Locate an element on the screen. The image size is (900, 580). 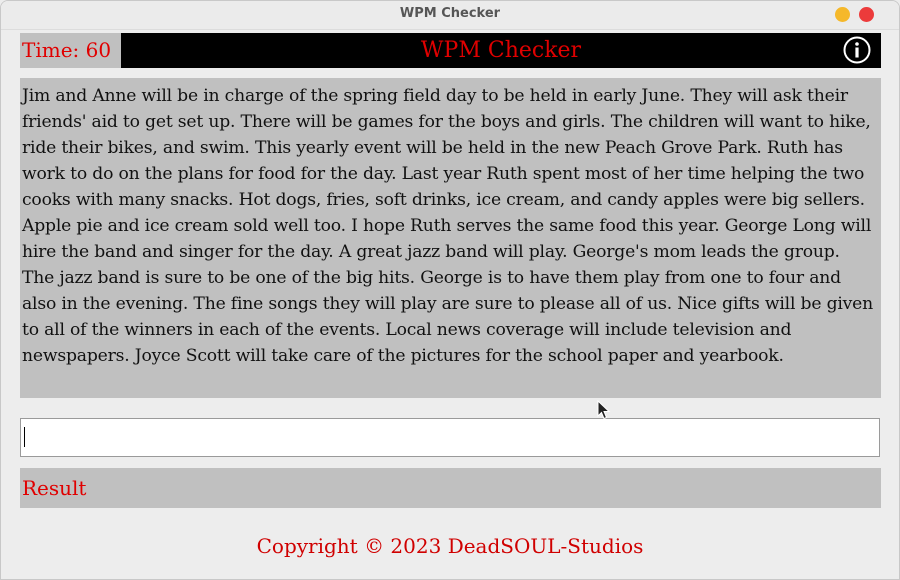
close-button is located at coordinates (866, 14).